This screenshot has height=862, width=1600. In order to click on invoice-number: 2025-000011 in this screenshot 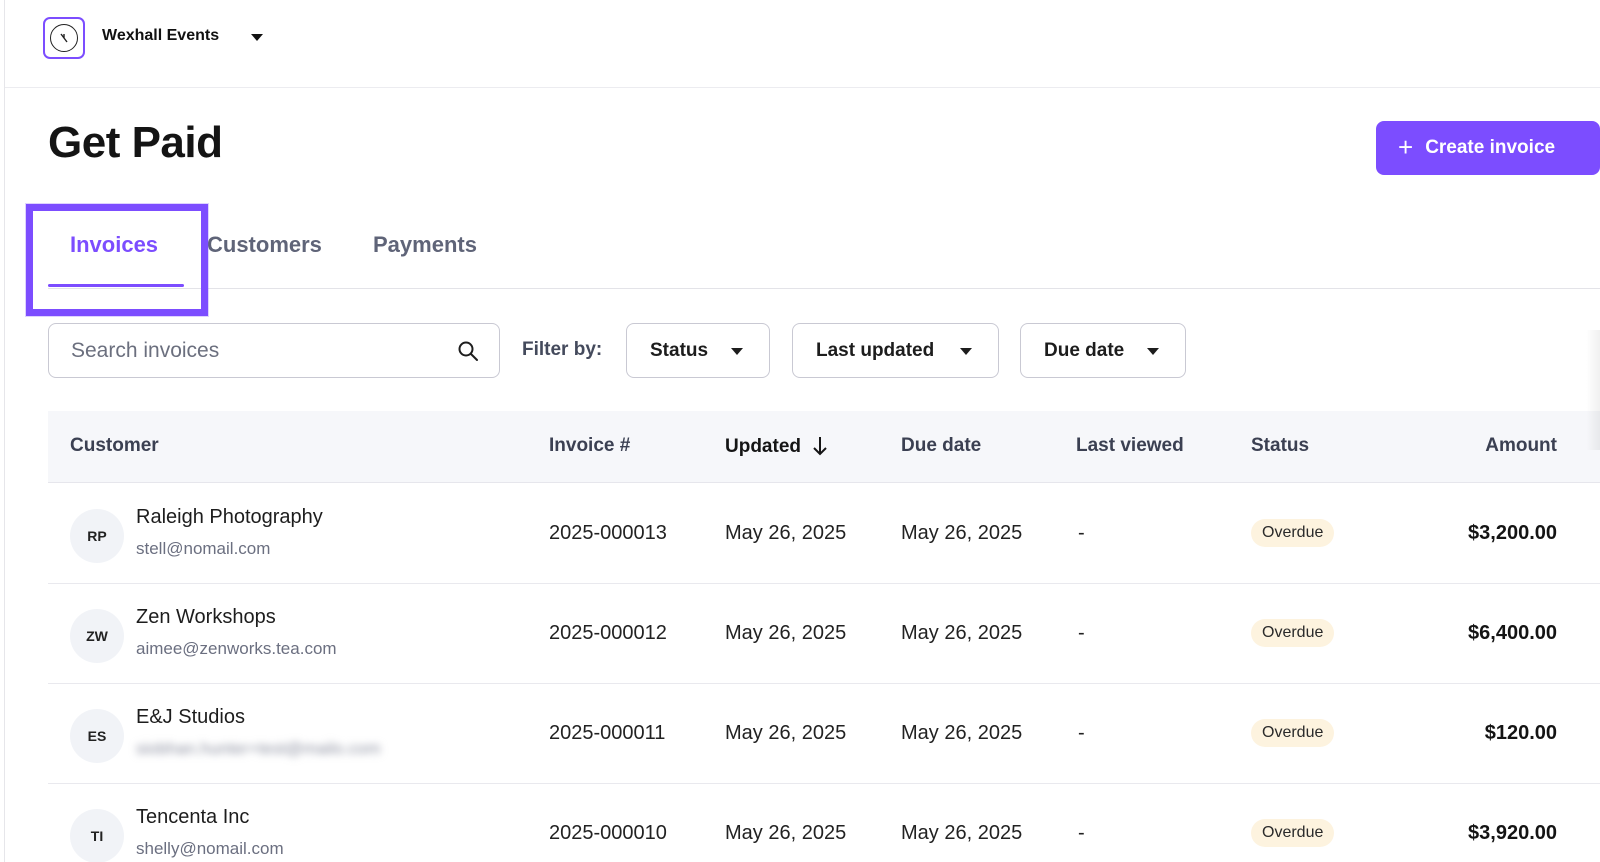, I will do `click(607, 733)`.